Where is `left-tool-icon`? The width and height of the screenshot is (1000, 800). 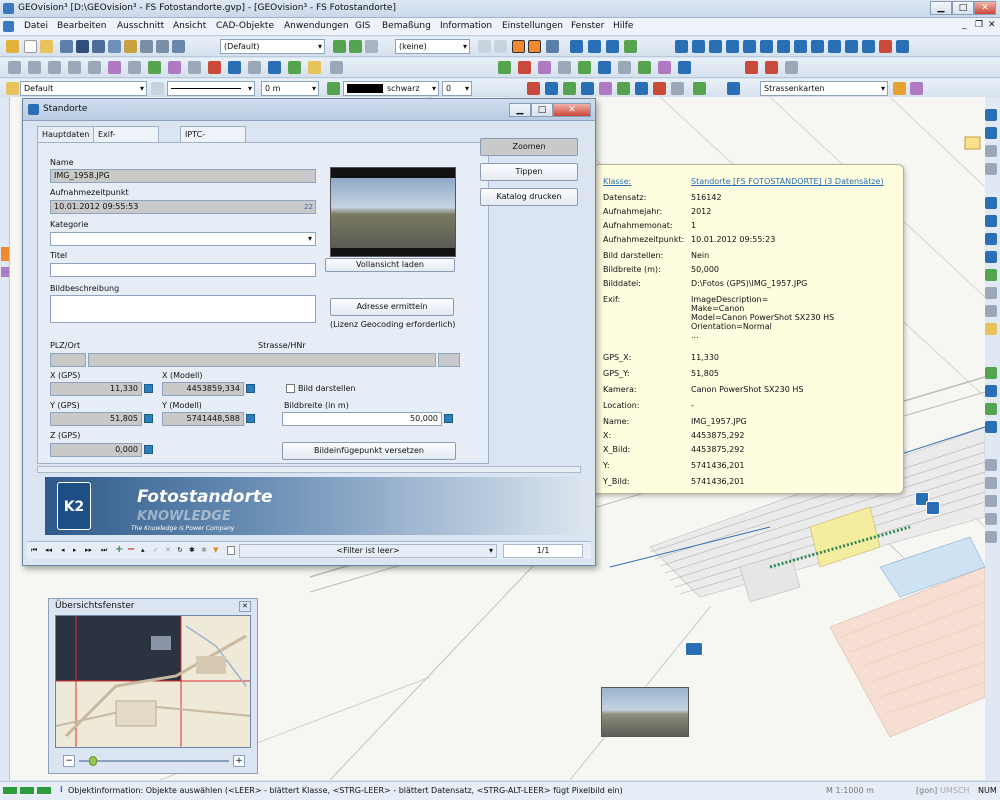
left-tool-icon is located at coordinates (5, 272).